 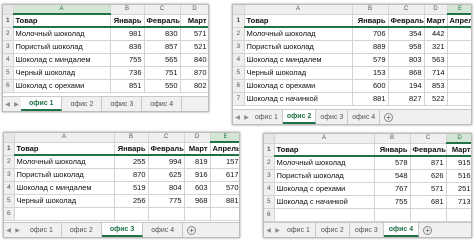 What do you see at coordinates (458, 176) in the screenshot?
I see `cell-value: 516` at bounding box center [458, 176].